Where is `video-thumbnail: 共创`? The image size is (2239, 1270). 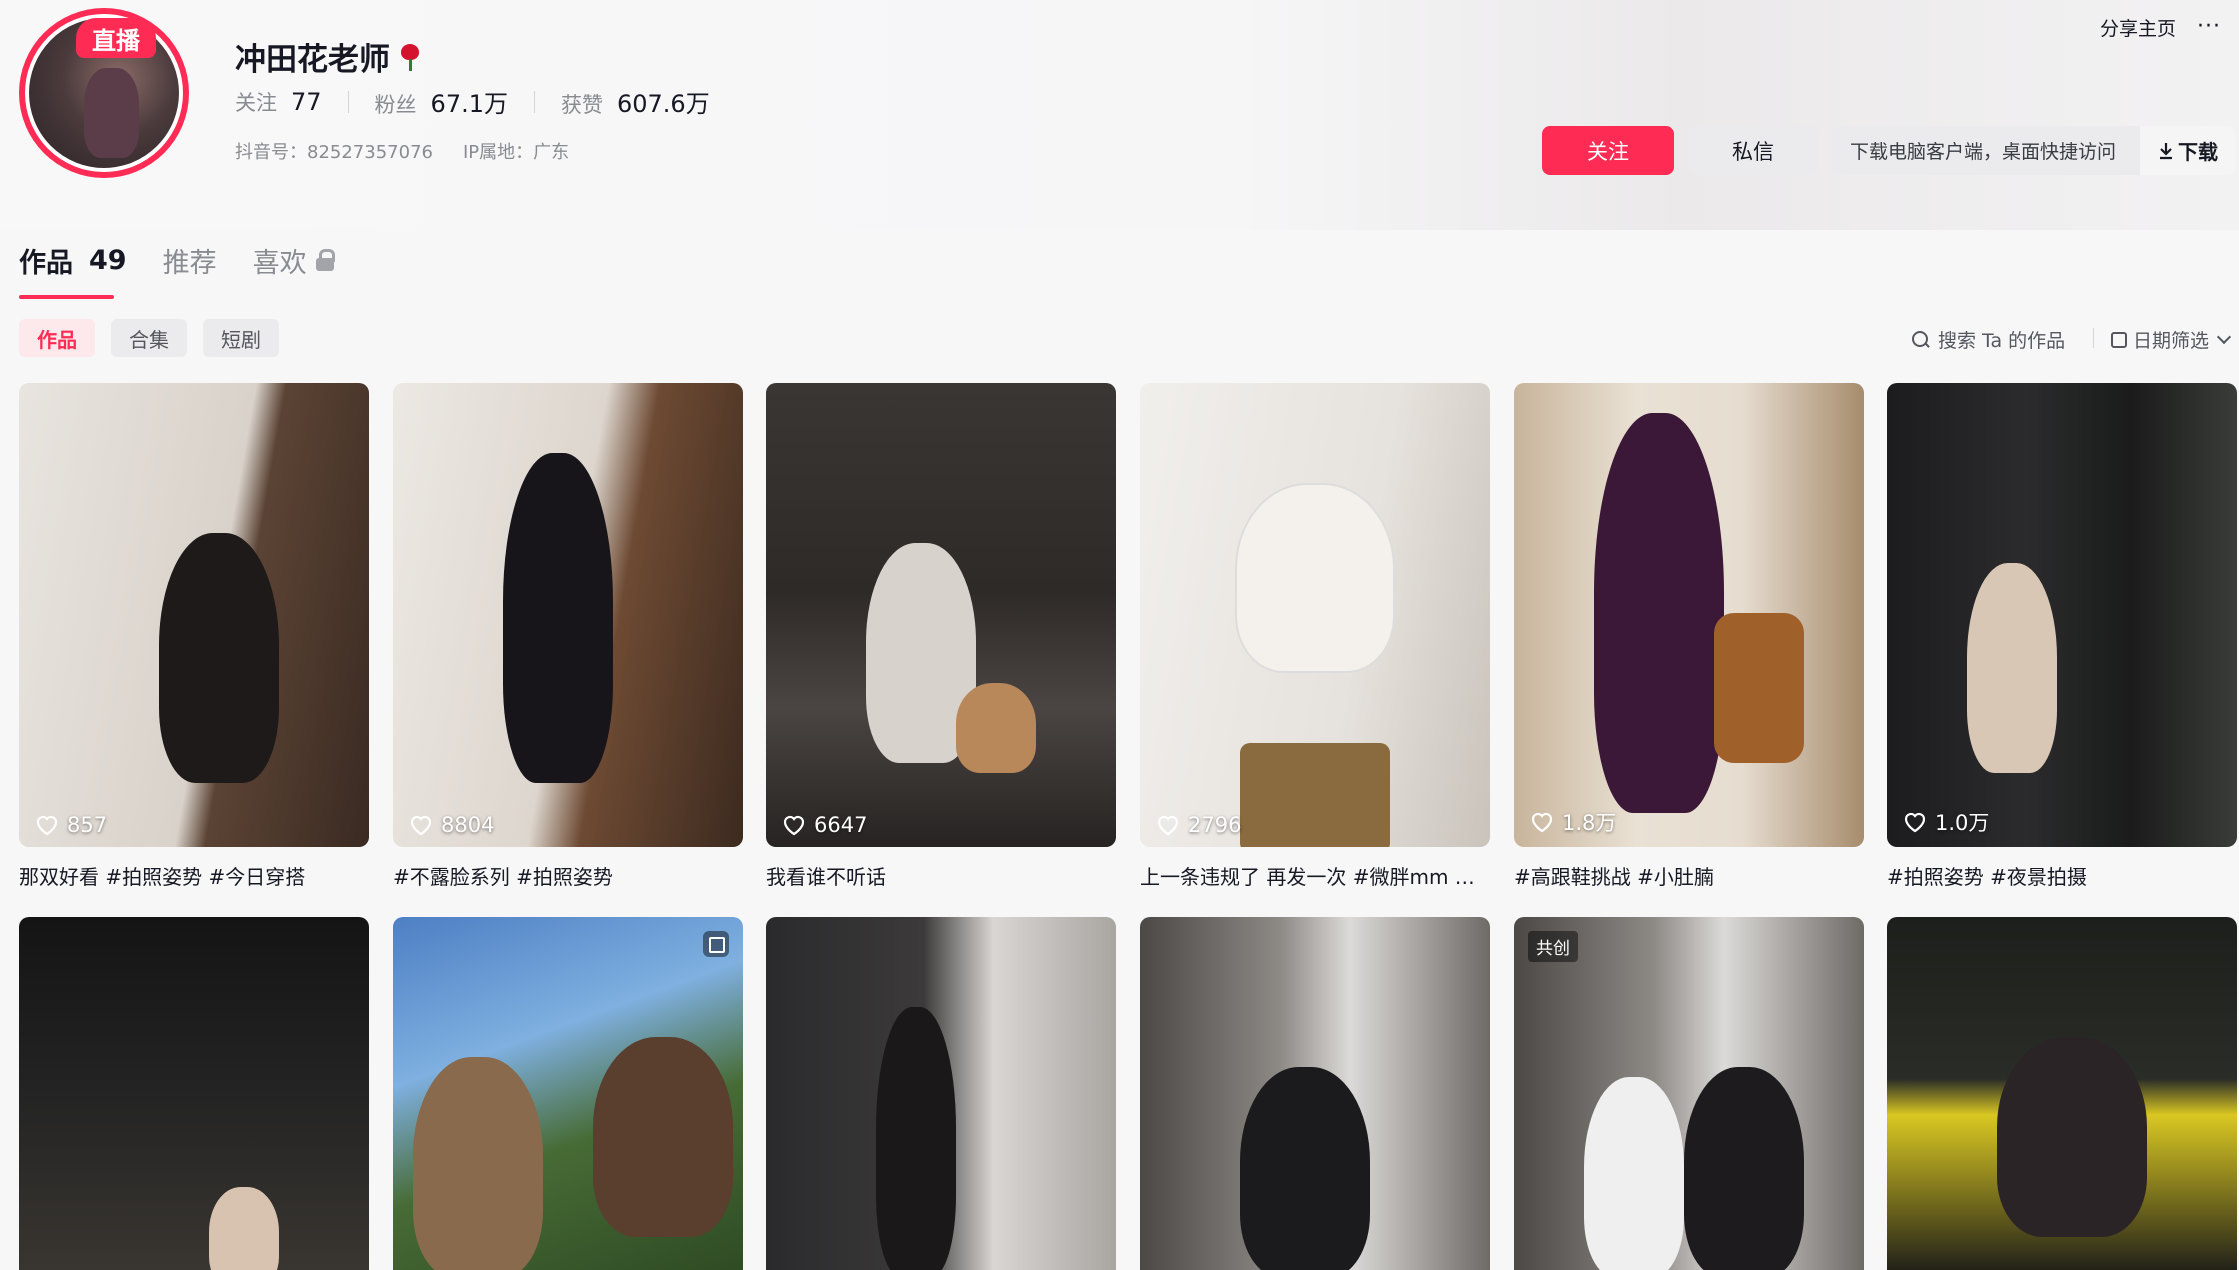 video-thumbnail: 共创 is located at coordinates (1689, 1093).